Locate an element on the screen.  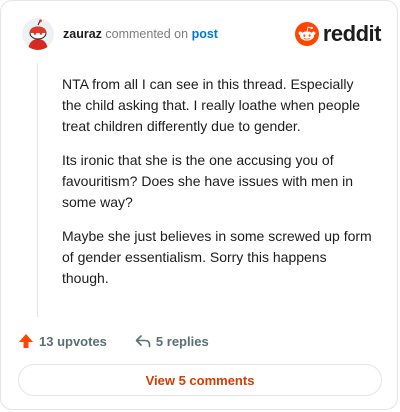
comment-header: zauraz commented on post is located at coordinates (140, 34).